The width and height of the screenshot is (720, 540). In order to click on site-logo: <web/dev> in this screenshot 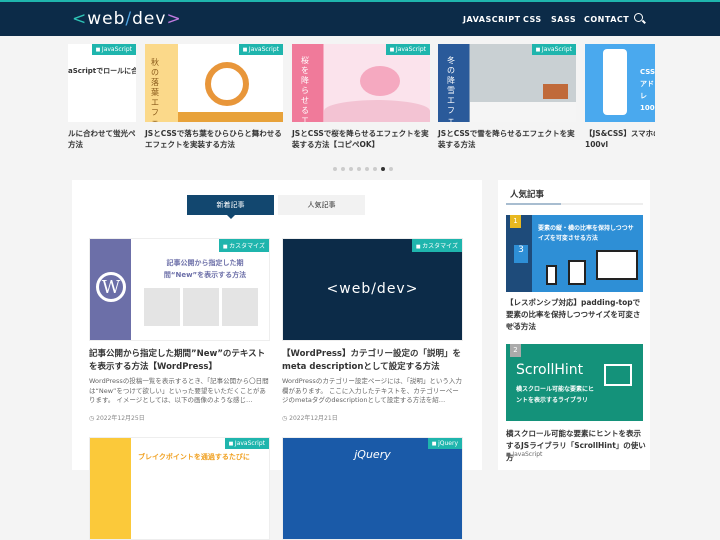, I will do `click(127, 19)`.